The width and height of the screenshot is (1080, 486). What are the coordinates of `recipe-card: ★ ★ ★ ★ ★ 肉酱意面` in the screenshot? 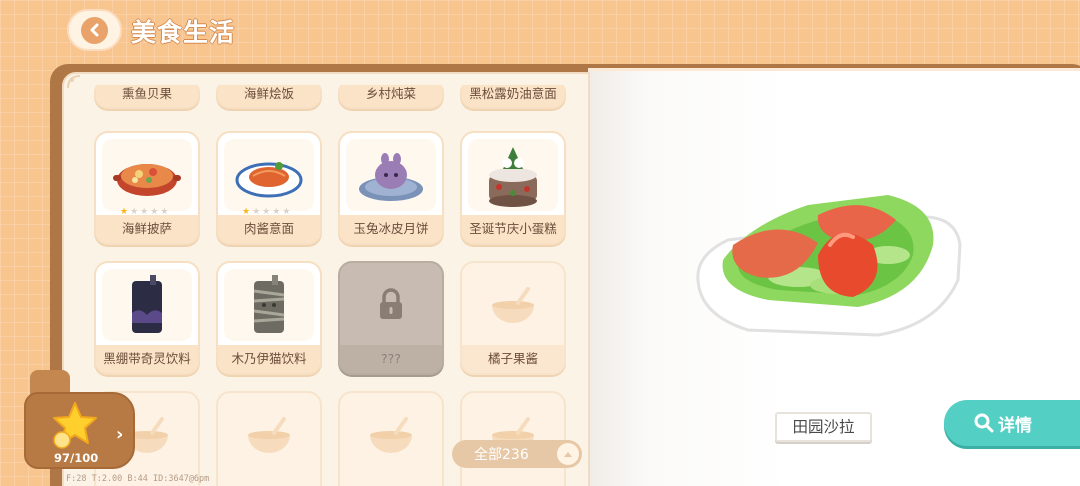 It's located at (269, 188).